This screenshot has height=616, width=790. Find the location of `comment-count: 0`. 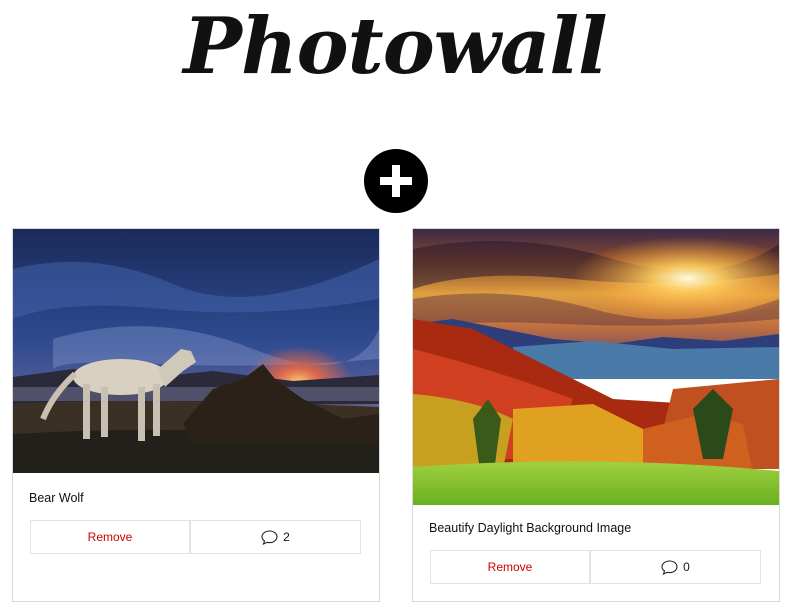

comment-count: 0 is located at coordinates (686, 567).